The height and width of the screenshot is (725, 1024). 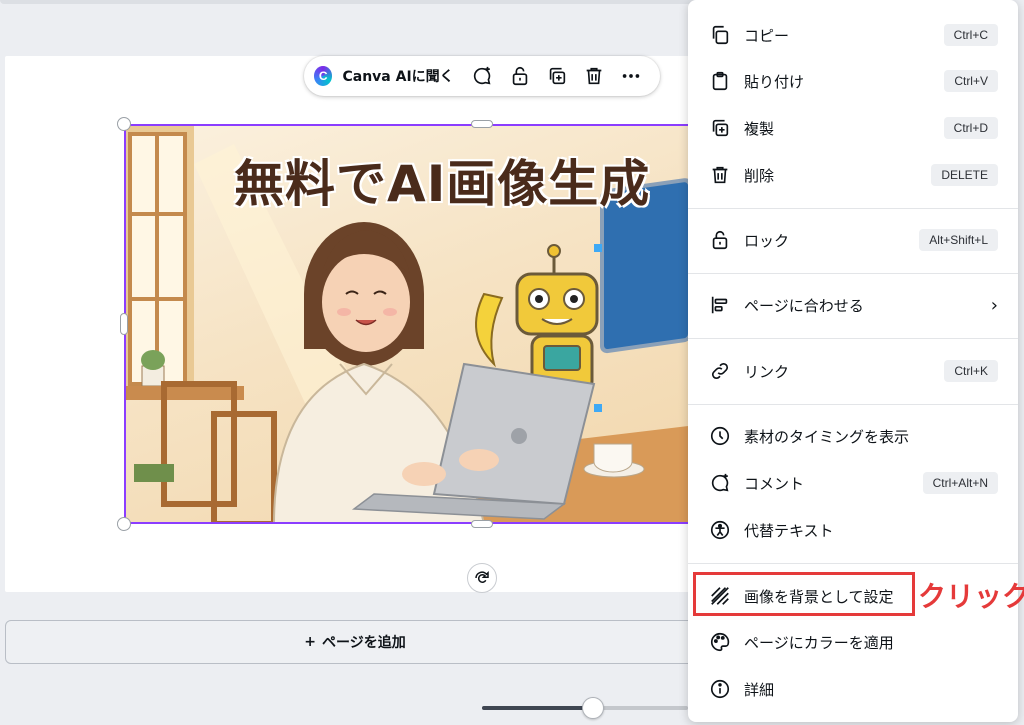 I want to click on shortcut-badge: Ctrl+K, so click(x=971, y=371).